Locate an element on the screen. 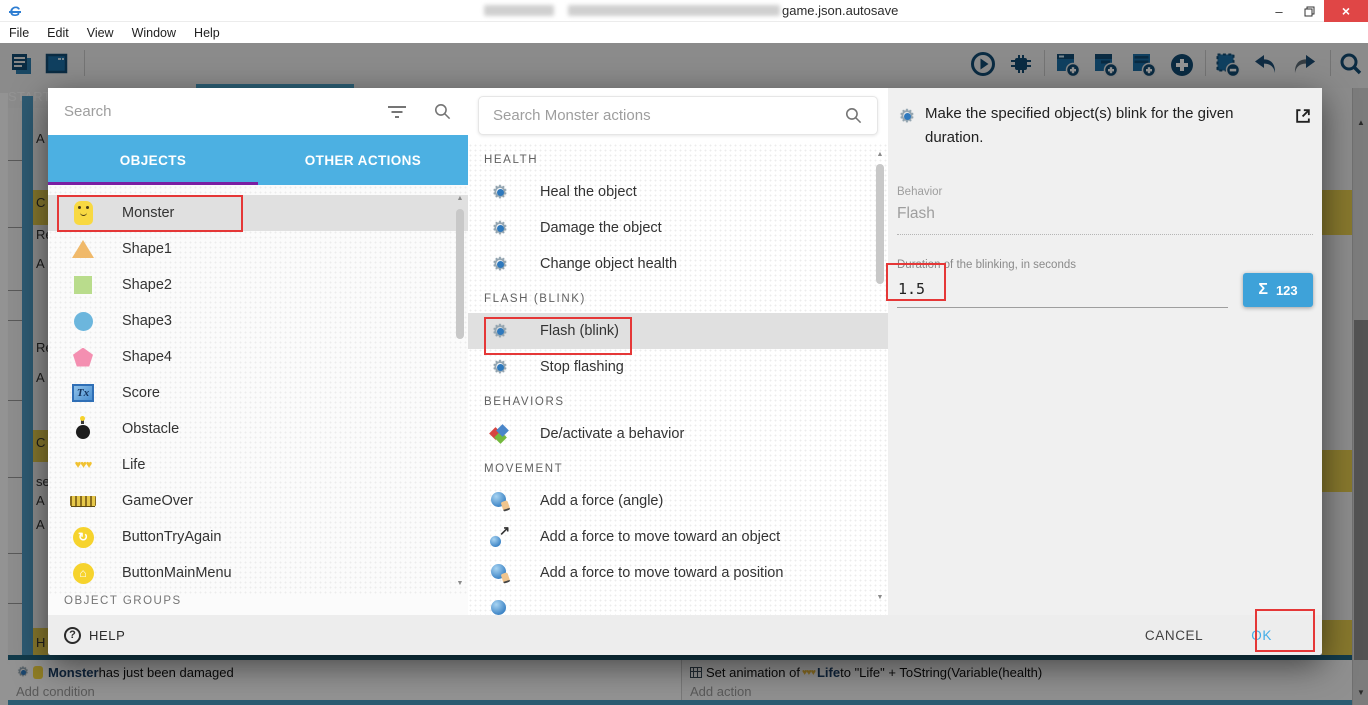  actions-search-placeholder: Search Monster actions is located at coordinates (572, 115).